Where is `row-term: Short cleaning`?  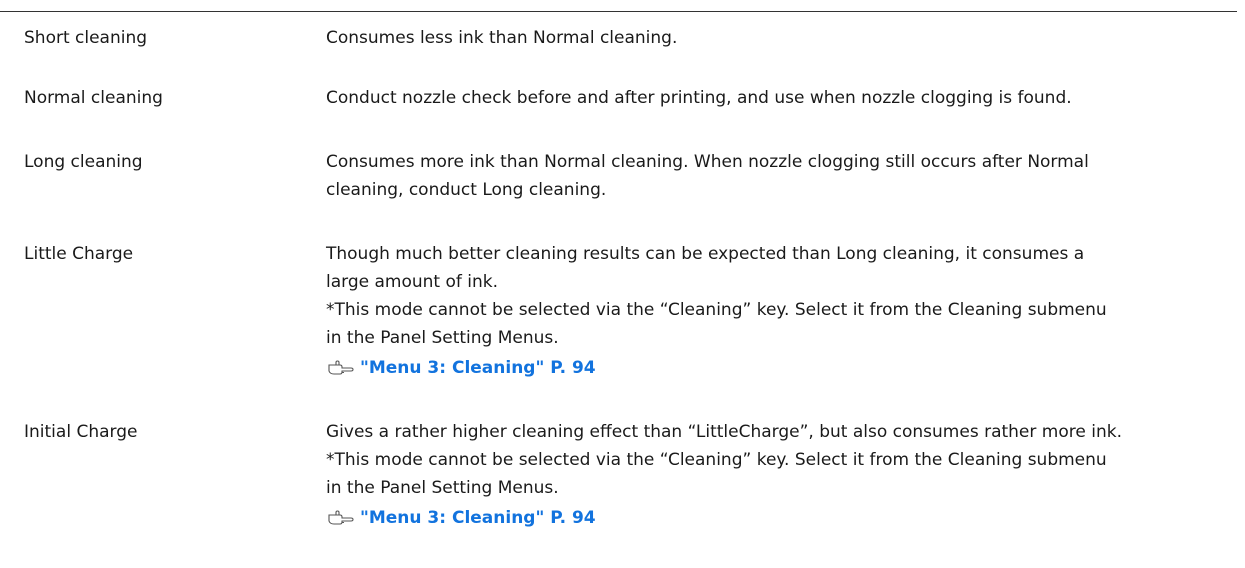 row-term: Short cleaning is located at coordinates (86, 38).